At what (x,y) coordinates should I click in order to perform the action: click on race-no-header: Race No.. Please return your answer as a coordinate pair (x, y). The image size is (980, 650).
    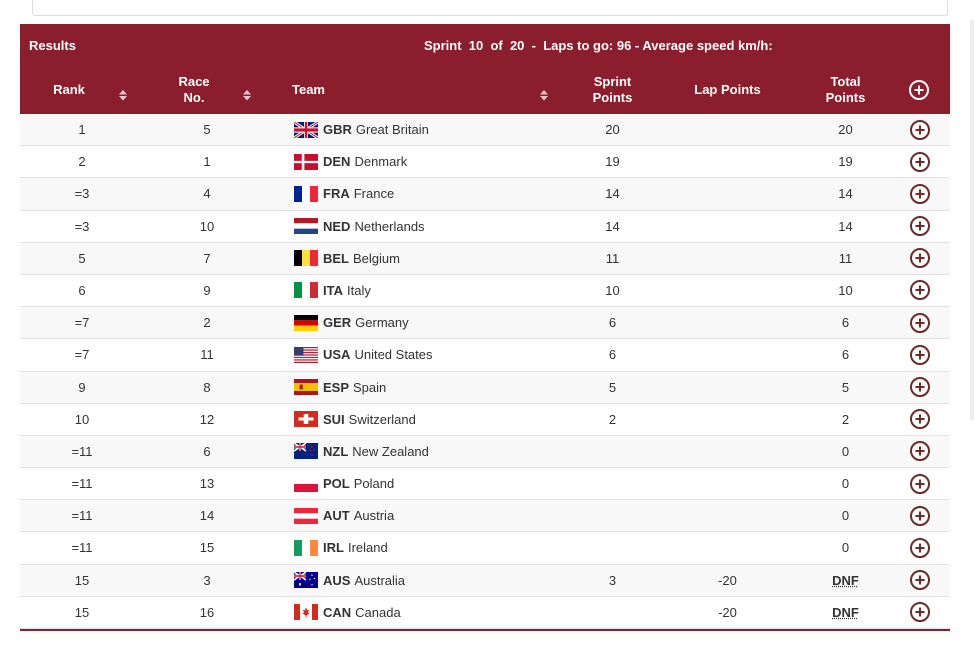
    Looking at the image, I should click on (194, 90).